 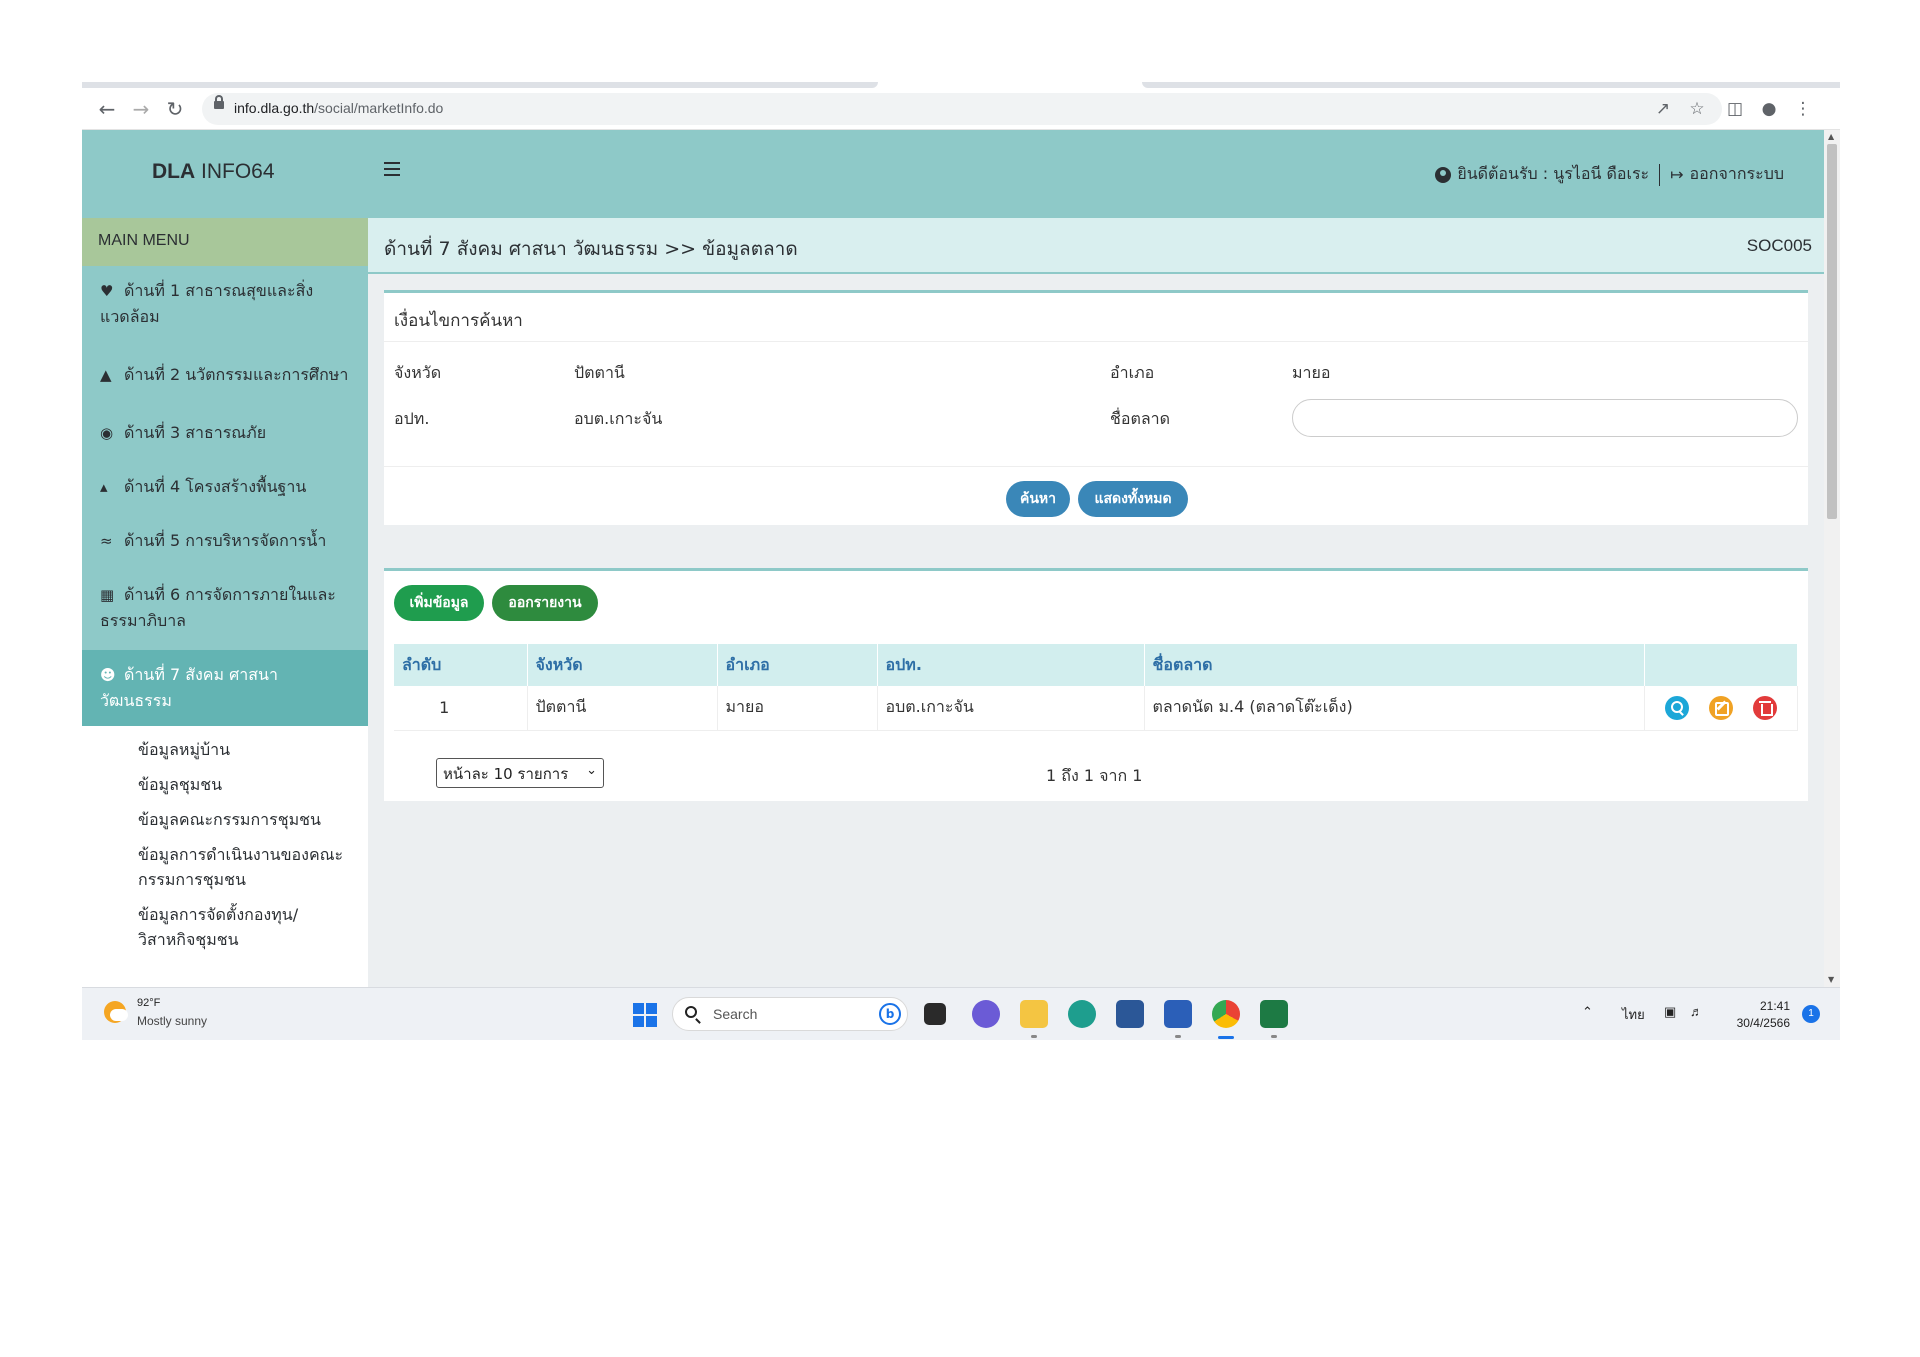 I want to click on cell-market: ตลาดนัด ม.4 (ตลาดโต๊ะเด็ง), so click(x=1394, y=708).